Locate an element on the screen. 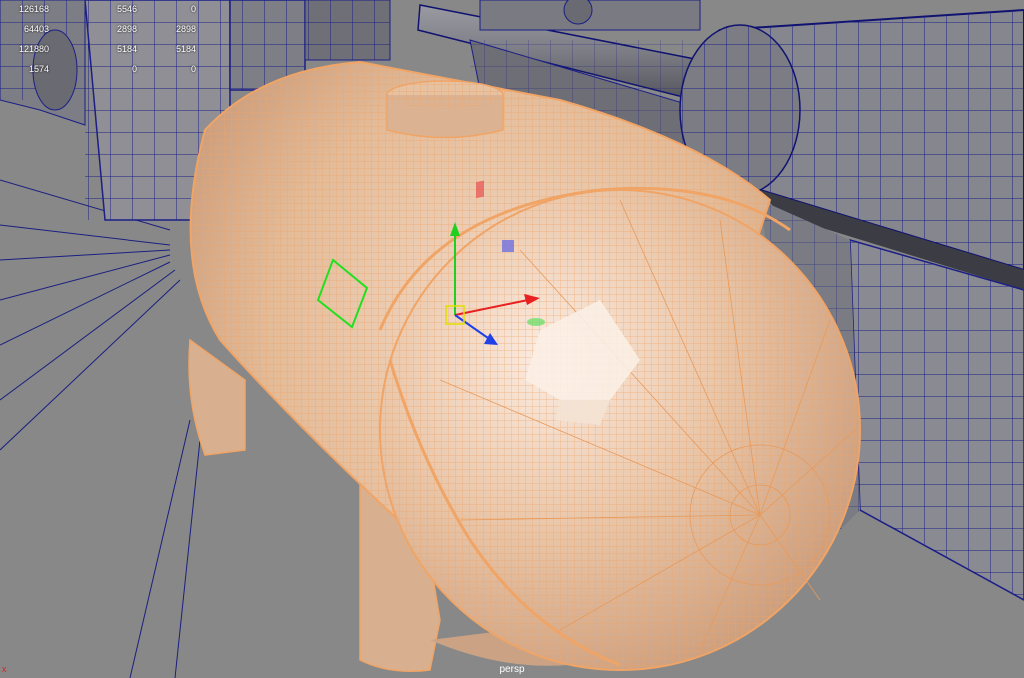  hud-cell: 5546 is located at coordinates (126, 9).